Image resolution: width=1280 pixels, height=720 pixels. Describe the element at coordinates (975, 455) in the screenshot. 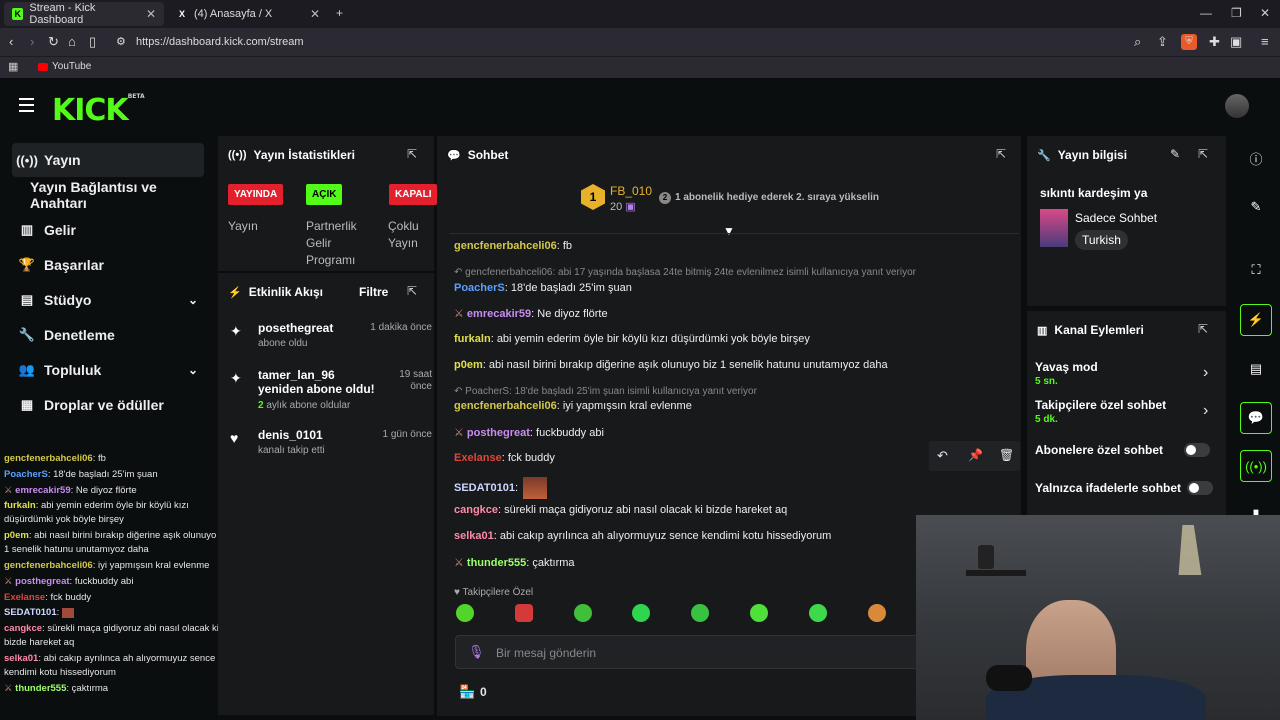

I see `pin-icon: 📌` at that location.